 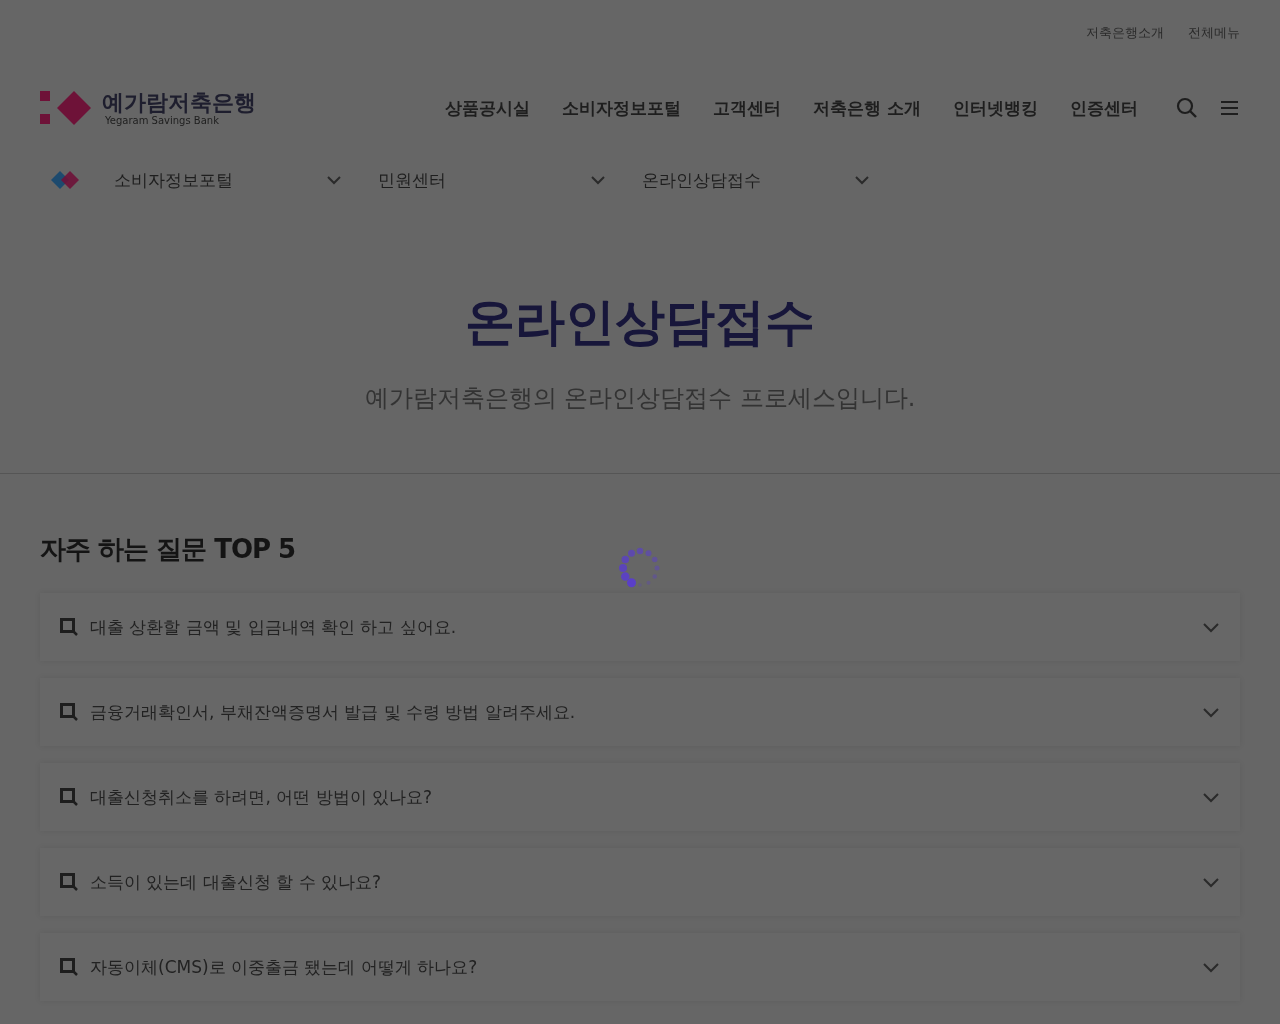 What do you see at coordinates (640, 322) in the screenshot?
I see `page-title: 온라인상담접수` at bounding box center [640, 322].